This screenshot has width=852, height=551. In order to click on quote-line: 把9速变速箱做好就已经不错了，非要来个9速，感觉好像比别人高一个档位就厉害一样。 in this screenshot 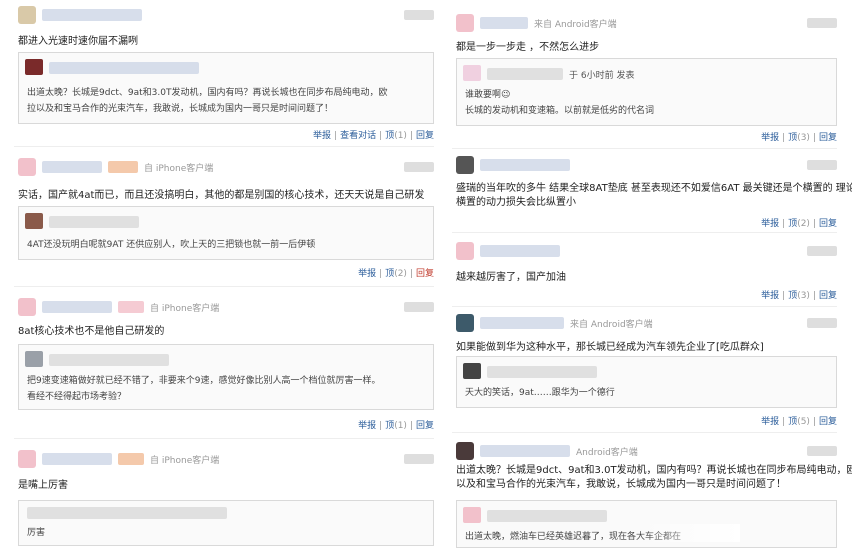, I will do `click(204, 381)`.